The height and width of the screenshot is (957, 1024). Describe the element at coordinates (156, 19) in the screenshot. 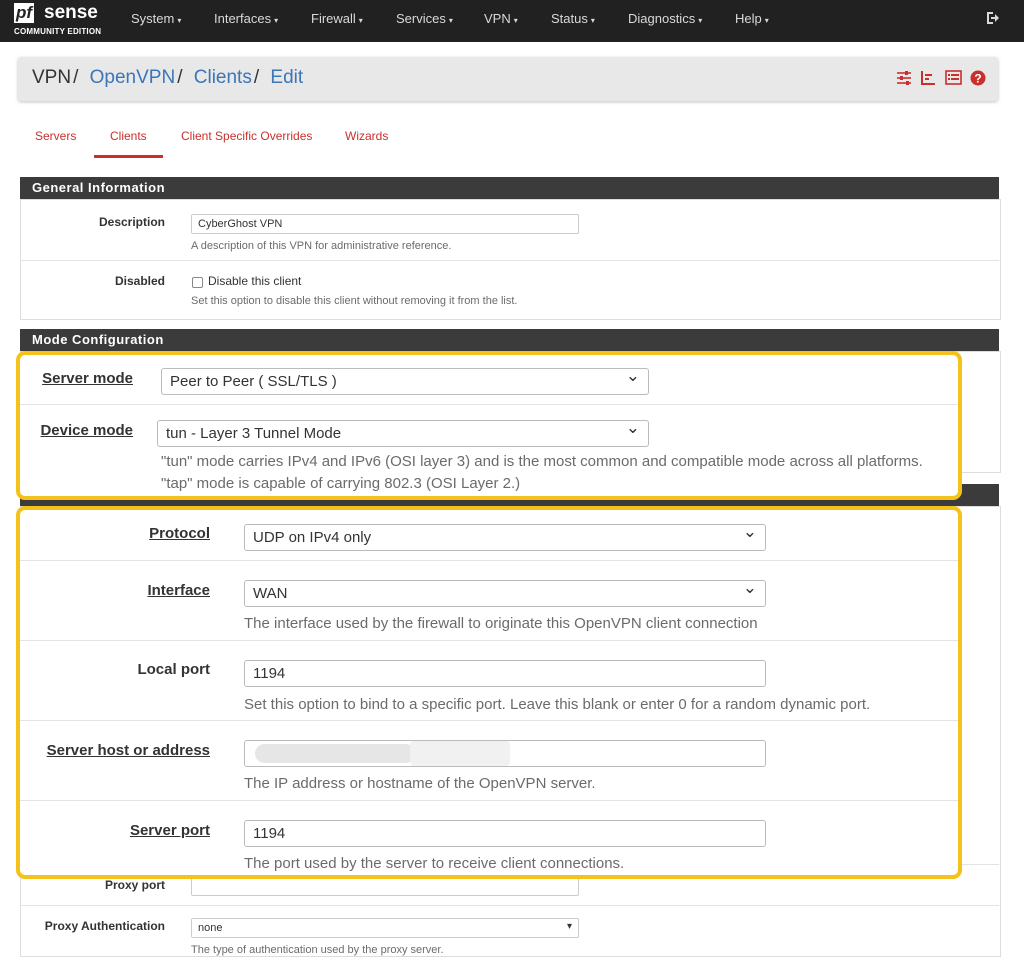

I see `nav-system: System ▾` at that location.